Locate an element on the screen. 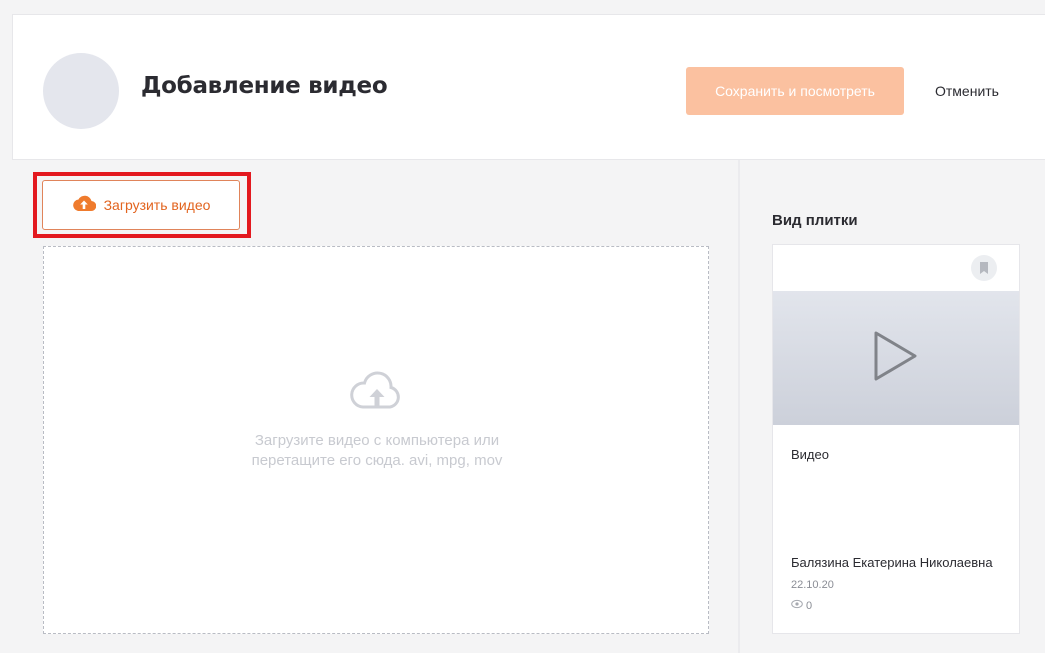 The width and height of the screenshot is (1045, 653). avatar is located at coordinates (81, 91).